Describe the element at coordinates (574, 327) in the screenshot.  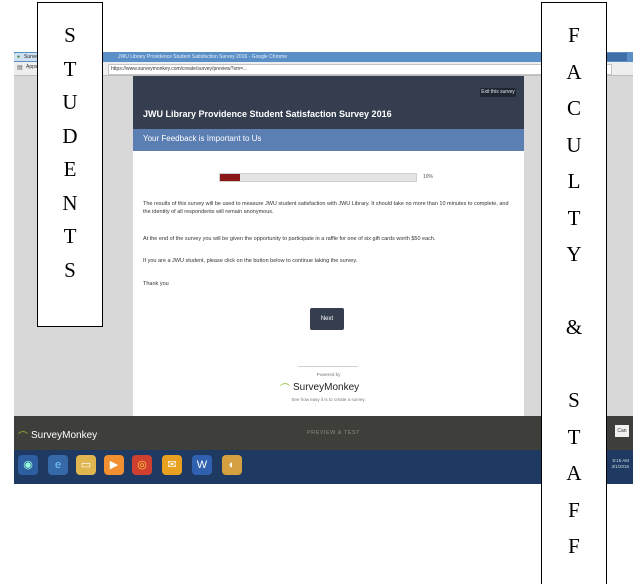
I see `annotation-letter: &` at that location.